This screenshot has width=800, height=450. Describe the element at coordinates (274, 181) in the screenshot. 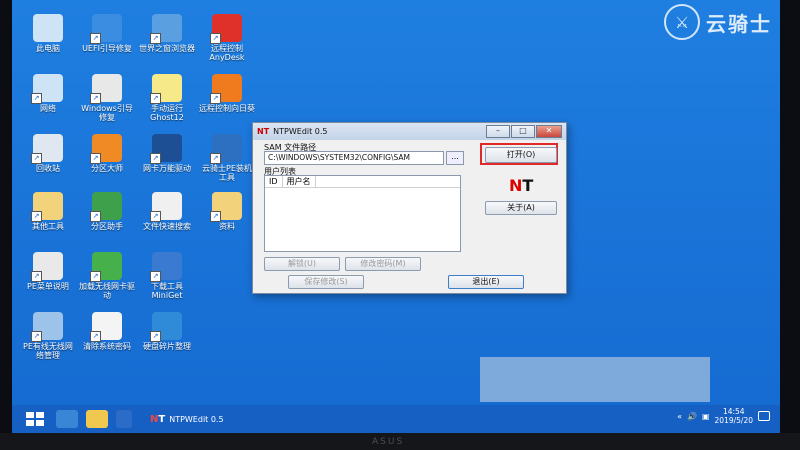

I see `column-id: ID` at that location.